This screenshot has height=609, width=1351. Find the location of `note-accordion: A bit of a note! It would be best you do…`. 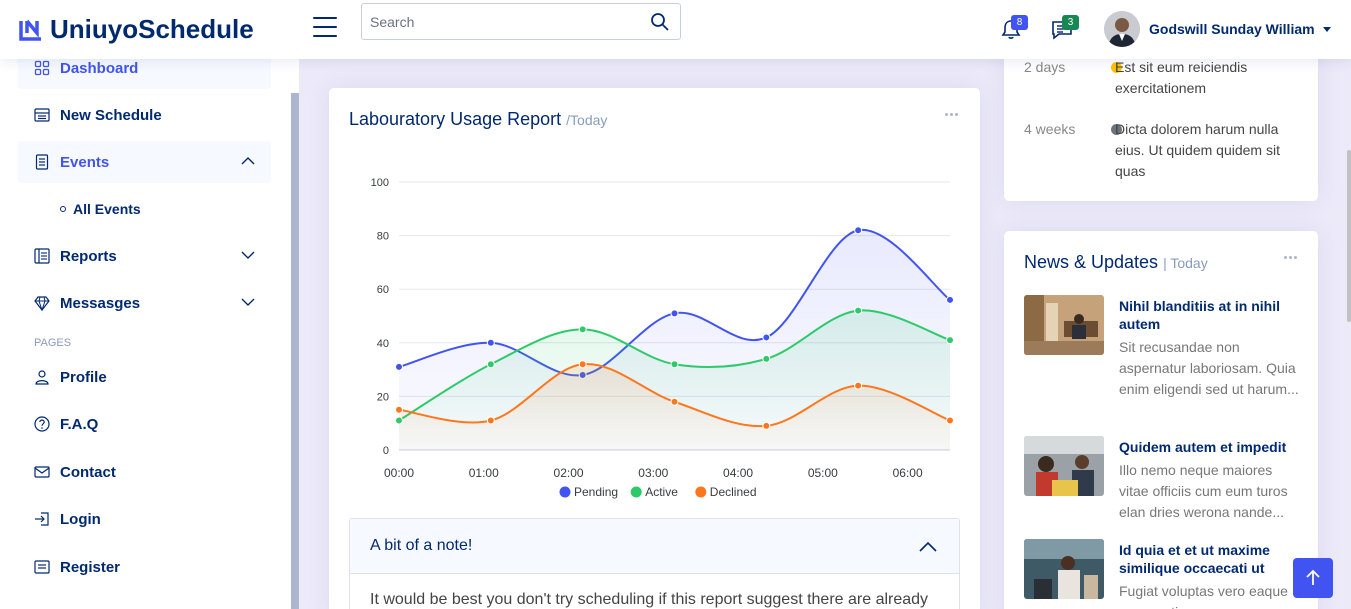

note-accordion: A bit of a note! It would be best you do… is located at coordinates (654, 563).